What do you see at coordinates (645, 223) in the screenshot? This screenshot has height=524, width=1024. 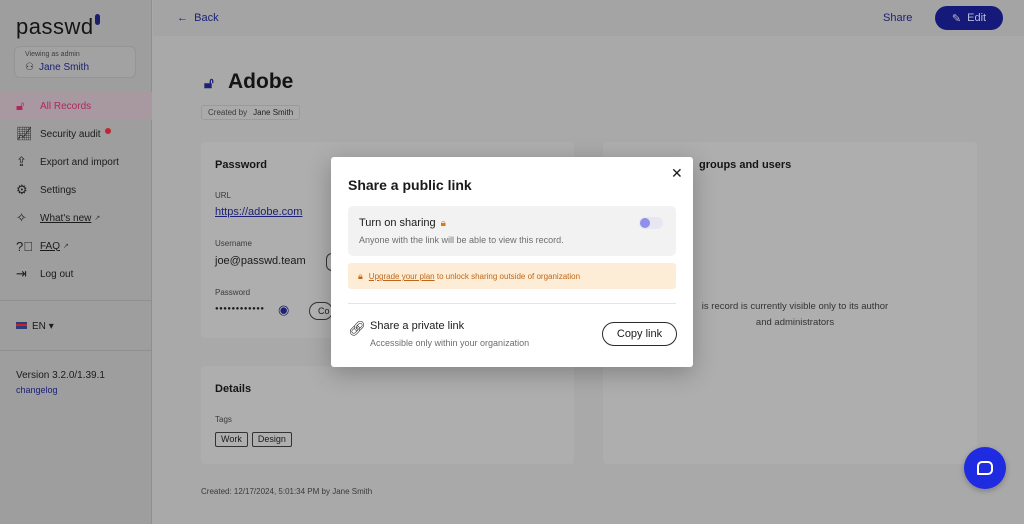 I see `toggle-knob` at bounding box center [645, 223].